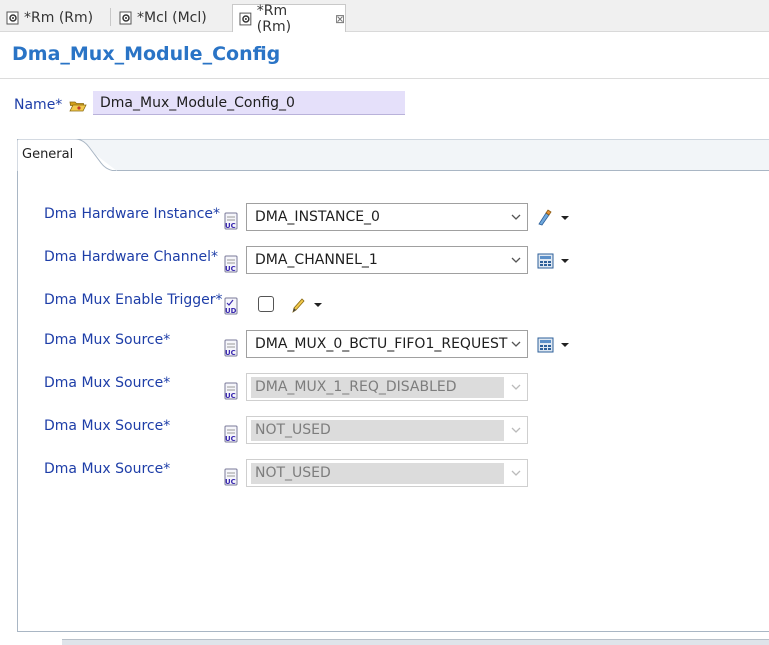 The image size is (769, 645). What do you see at coordinates (231, 311) in the screenshot?
I see `svg-text: UD` at bounding box center [231, 311].